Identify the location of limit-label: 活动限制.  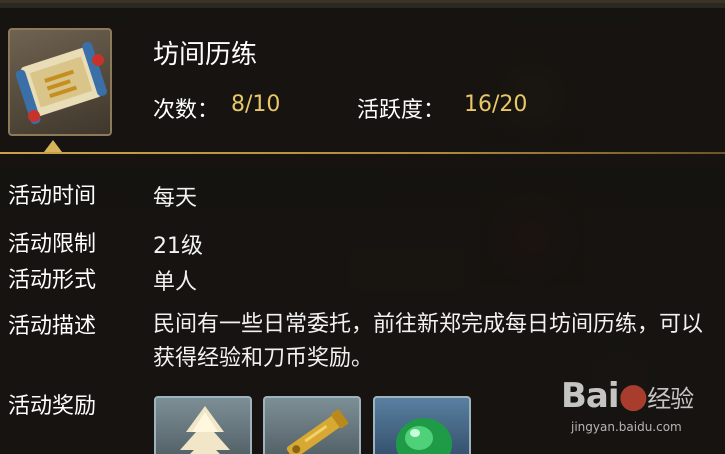
(52, 244).